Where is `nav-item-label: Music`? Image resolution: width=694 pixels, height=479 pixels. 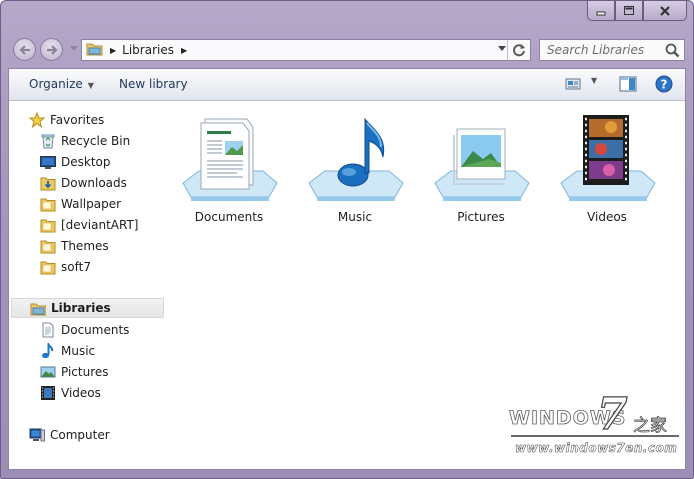
nav-item-label: Music is located at coordinates (78, 351).